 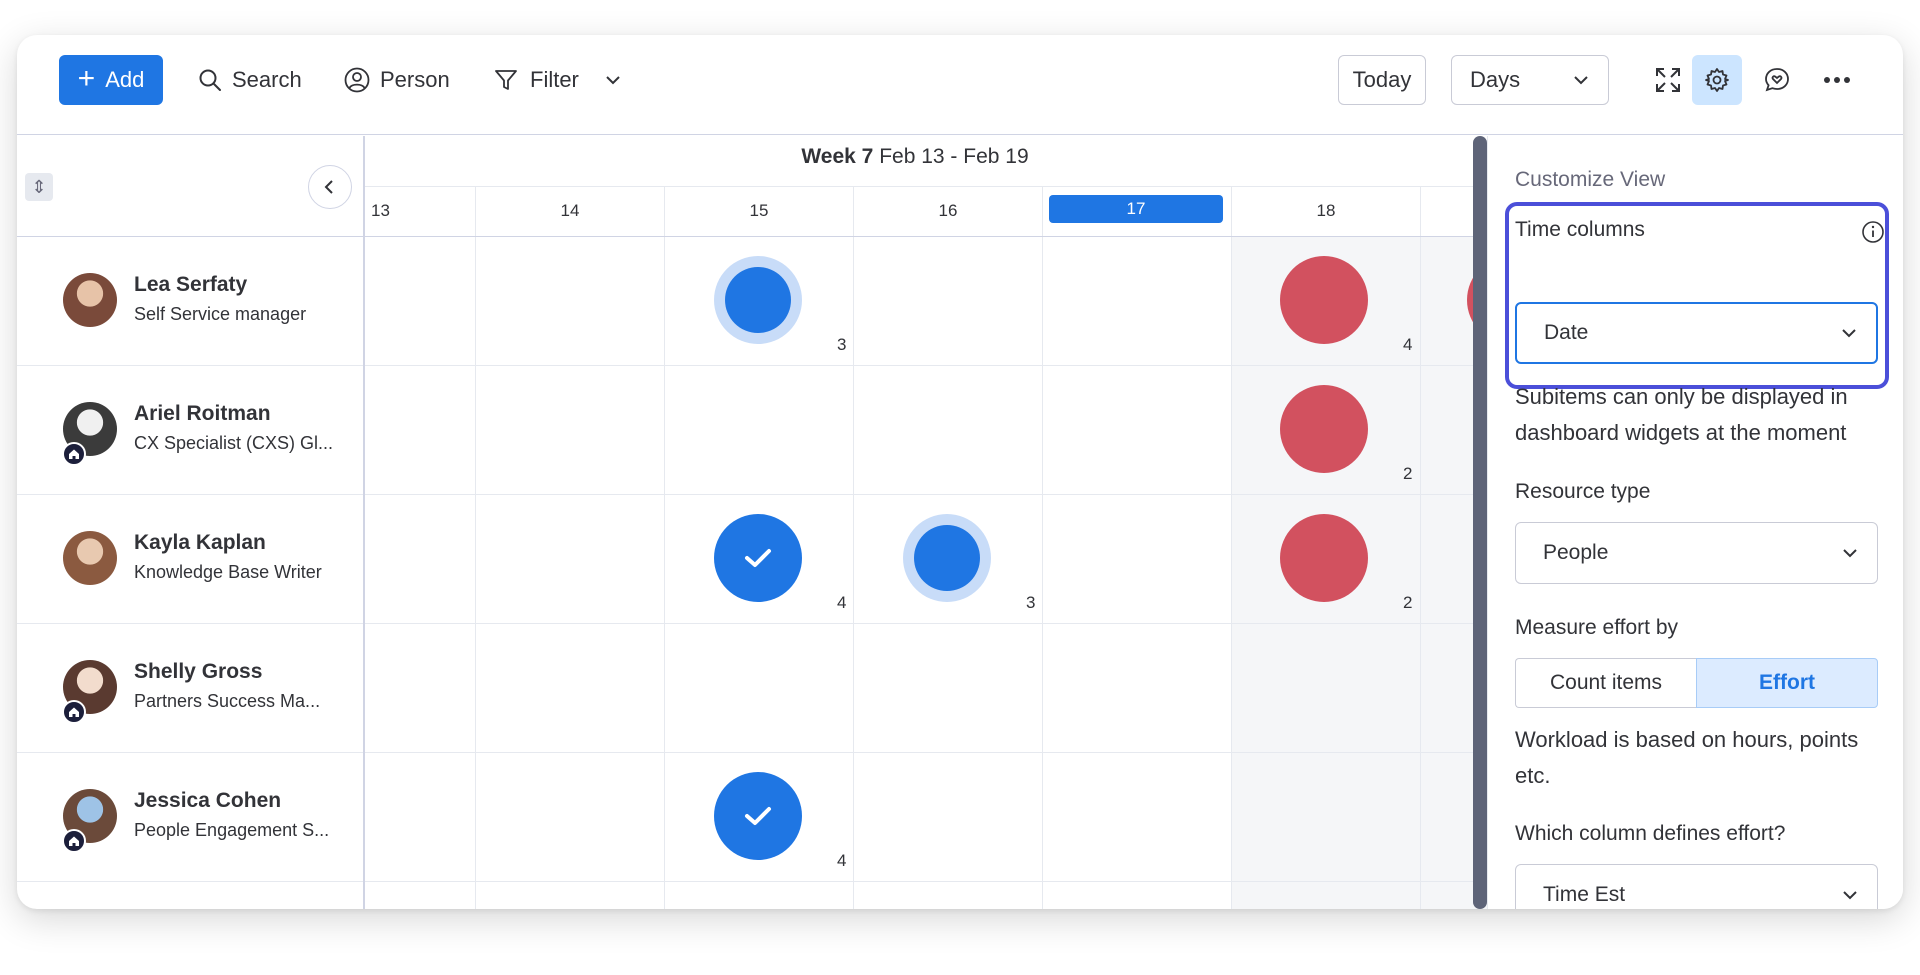 I want to click on plus-icon: +, so click(x=86, y=78).